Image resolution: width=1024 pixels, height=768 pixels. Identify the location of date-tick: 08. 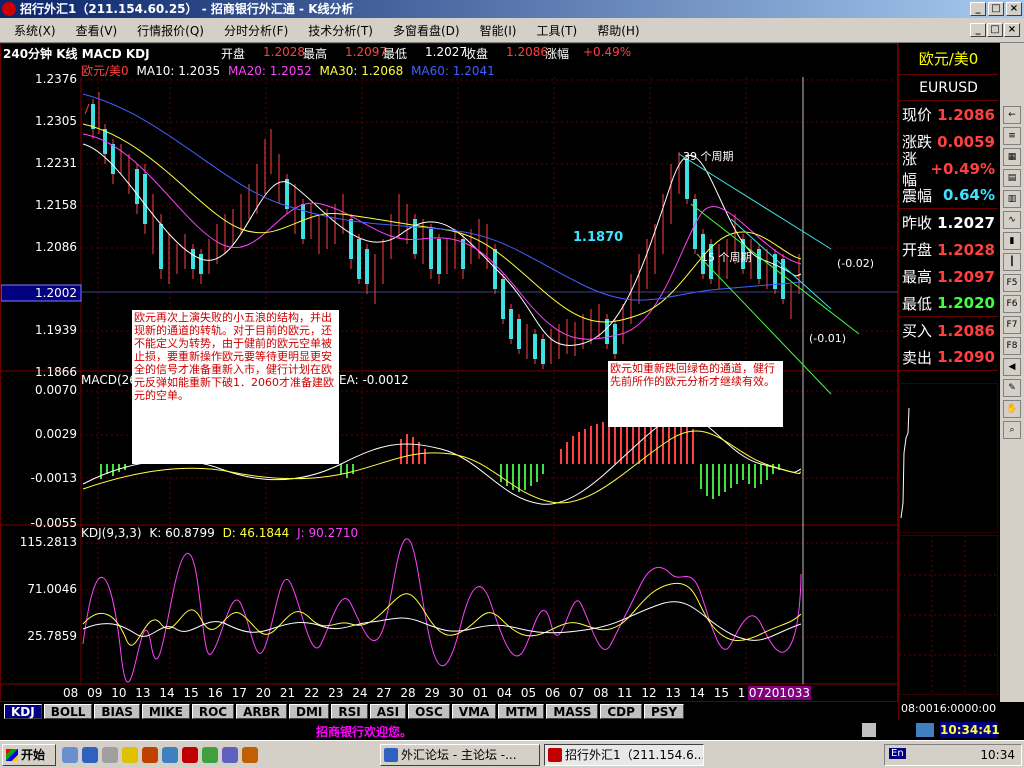
(71, 693).